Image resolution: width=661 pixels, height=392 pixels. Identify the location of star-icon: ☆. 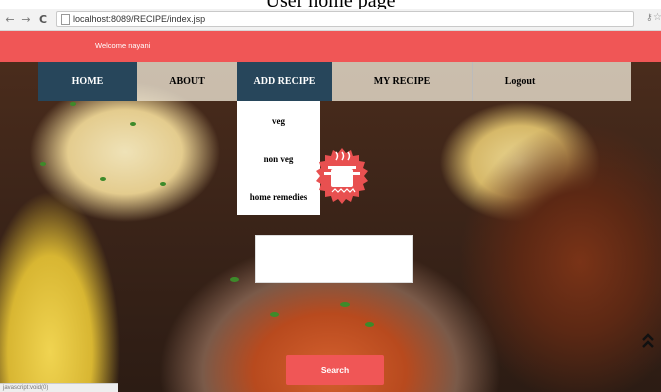
(657, 17).